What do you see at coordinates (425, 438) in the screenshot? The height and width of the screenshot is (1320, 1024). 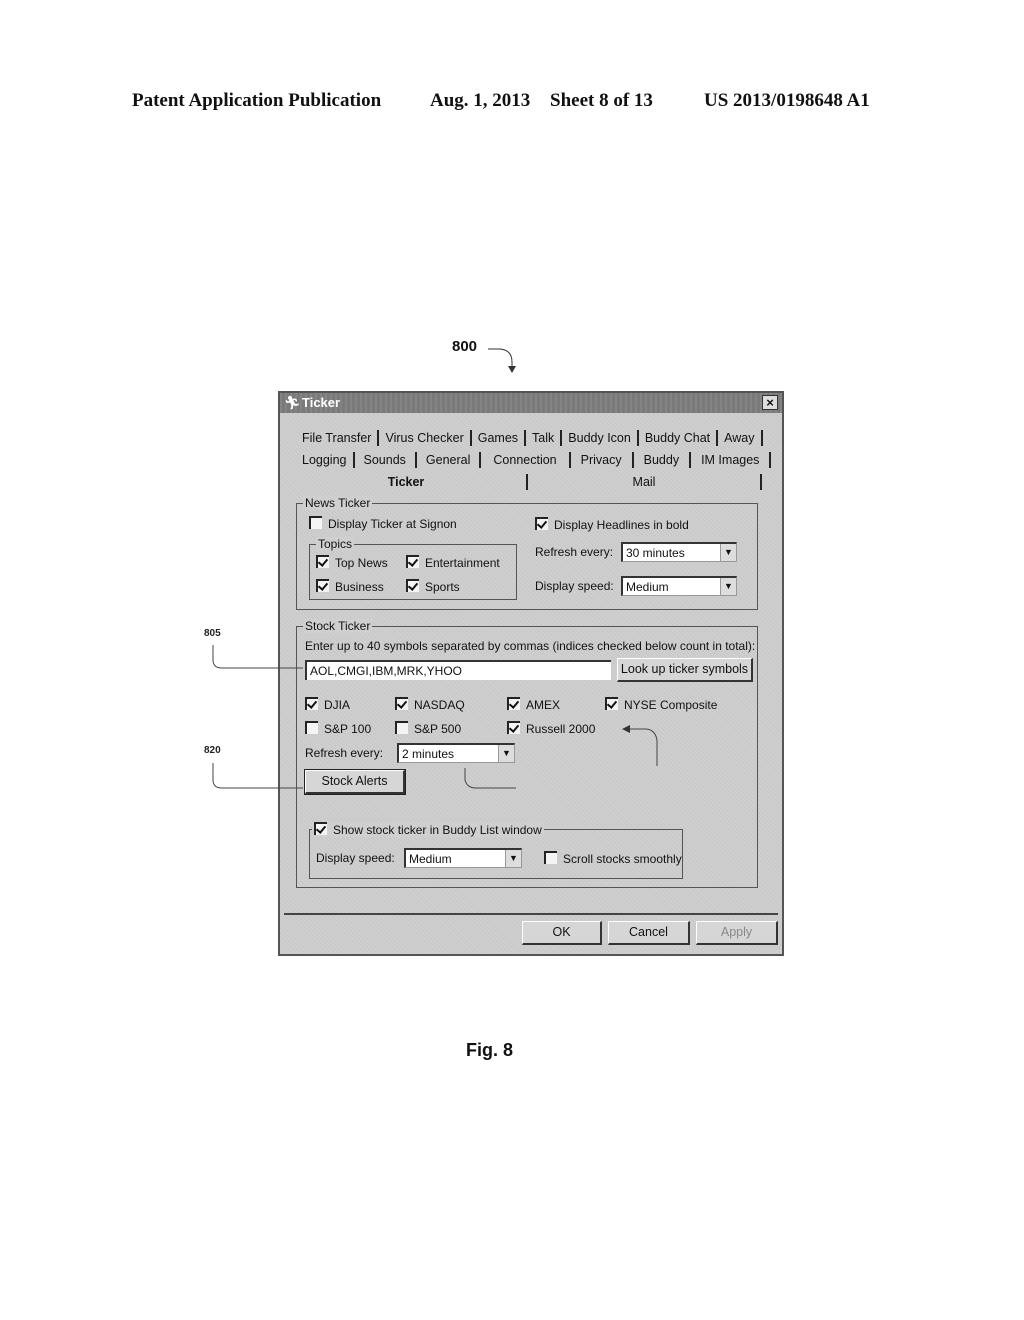 I see `tab-virus-checker: Virus Checker` at bounding box center [425, 438].